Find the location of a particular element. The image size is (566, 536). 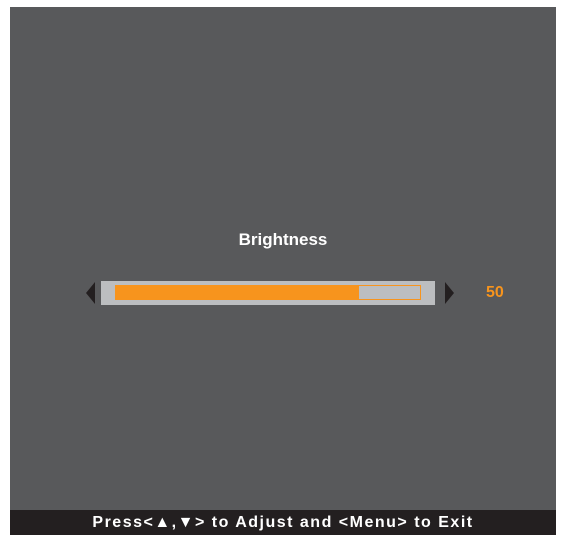

right-arrow-icon is located at coordinates (449, 293).